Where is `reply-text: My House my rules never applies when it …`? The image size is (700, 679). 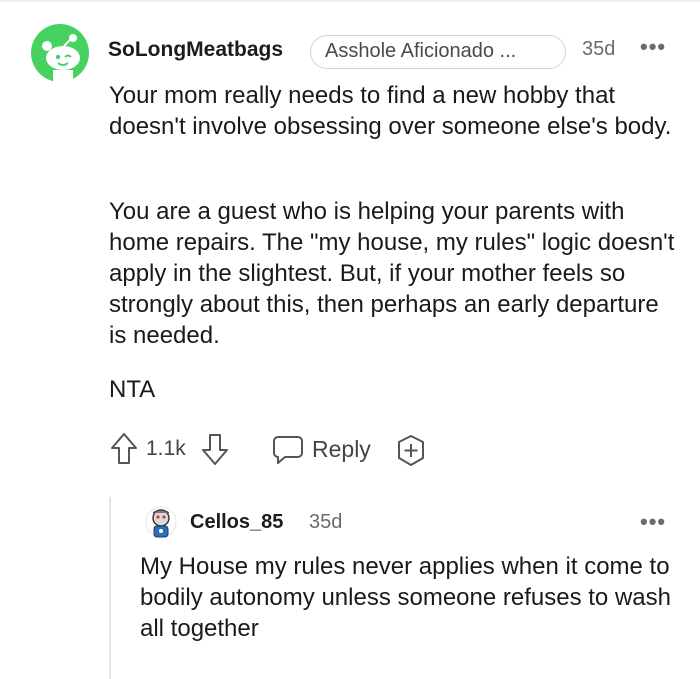
reply-text: My House my rules never applies when it … is located at coordinates (405, 597).